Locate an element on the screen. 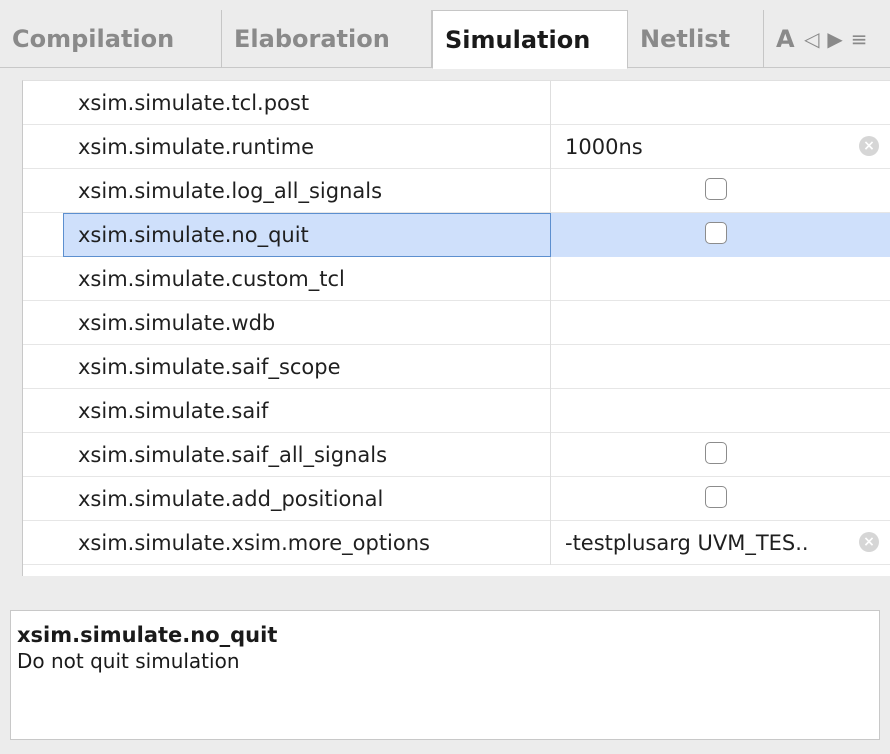  tab-compilation: Compilation is located at coordinates (111, 39).